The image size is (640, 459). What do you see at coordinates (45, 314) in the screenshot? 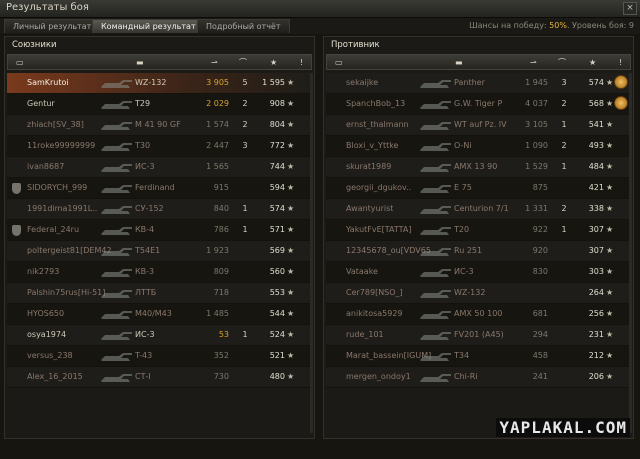
I see `player-name: HYOS650` at bounding box center [45, 314].